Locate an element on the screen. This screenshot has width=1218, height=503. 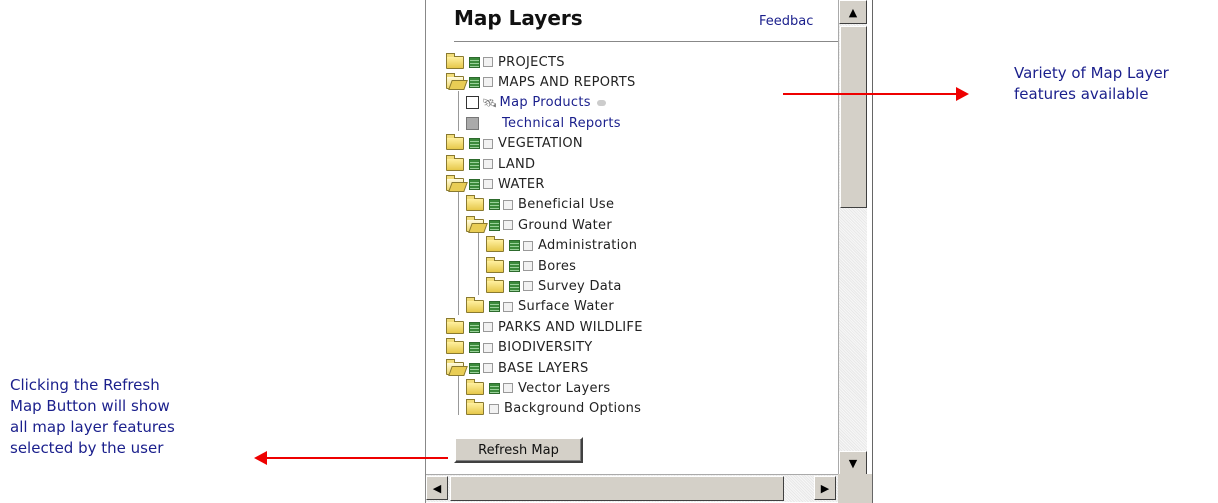
scroll-left-button: ◀ is located at coordinates (437, 488).